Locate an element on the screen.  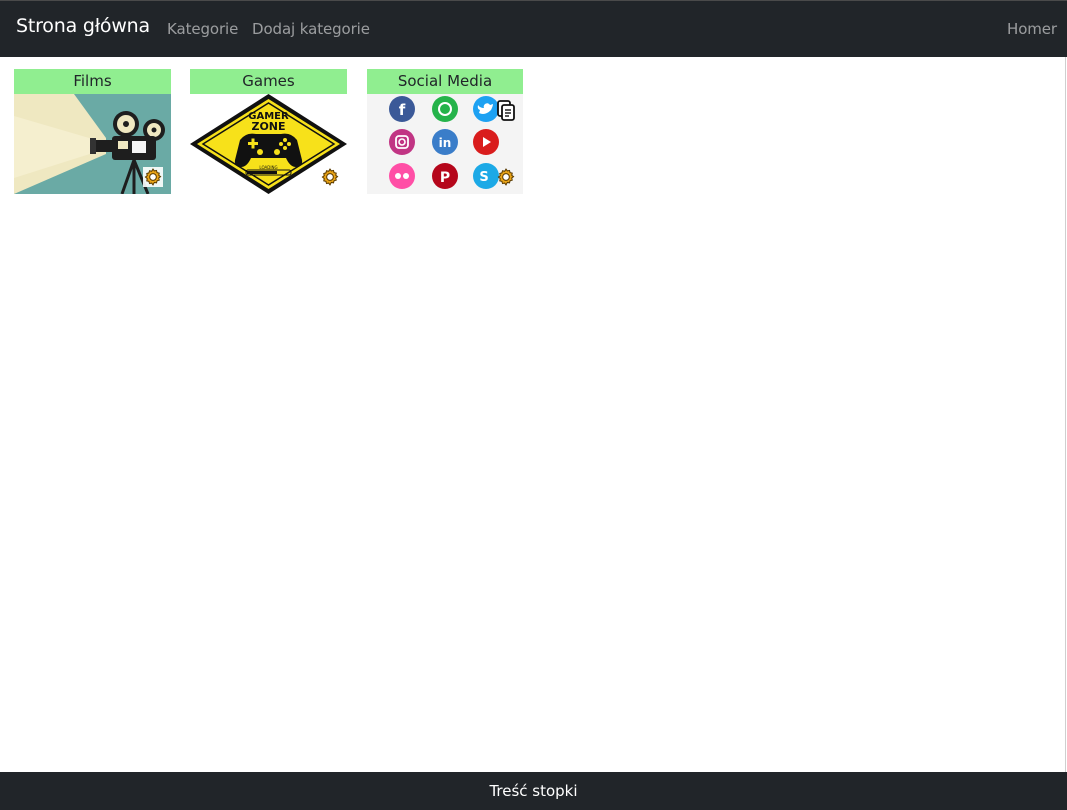
user-menu-link: Homer is located at coordinates (1032, 29).